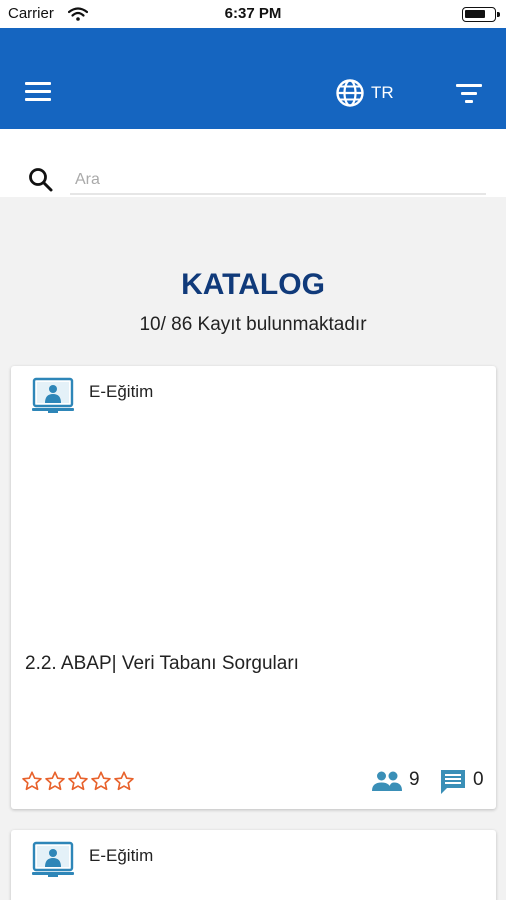 This screenshot has height=900, width=506. What do you see at coordinates (253, 284) in the screenshot?
I see `page-title: KATALOG` at bounding box center [253, 284].